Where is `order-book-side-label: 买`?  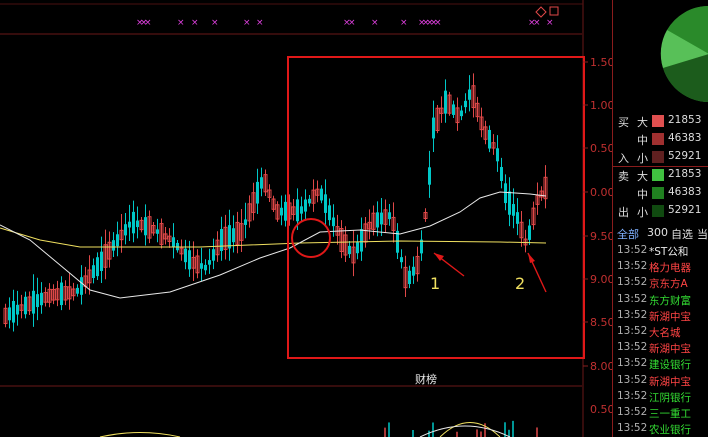 order-book-side-label: 买 is located at coordinates (623, 122).